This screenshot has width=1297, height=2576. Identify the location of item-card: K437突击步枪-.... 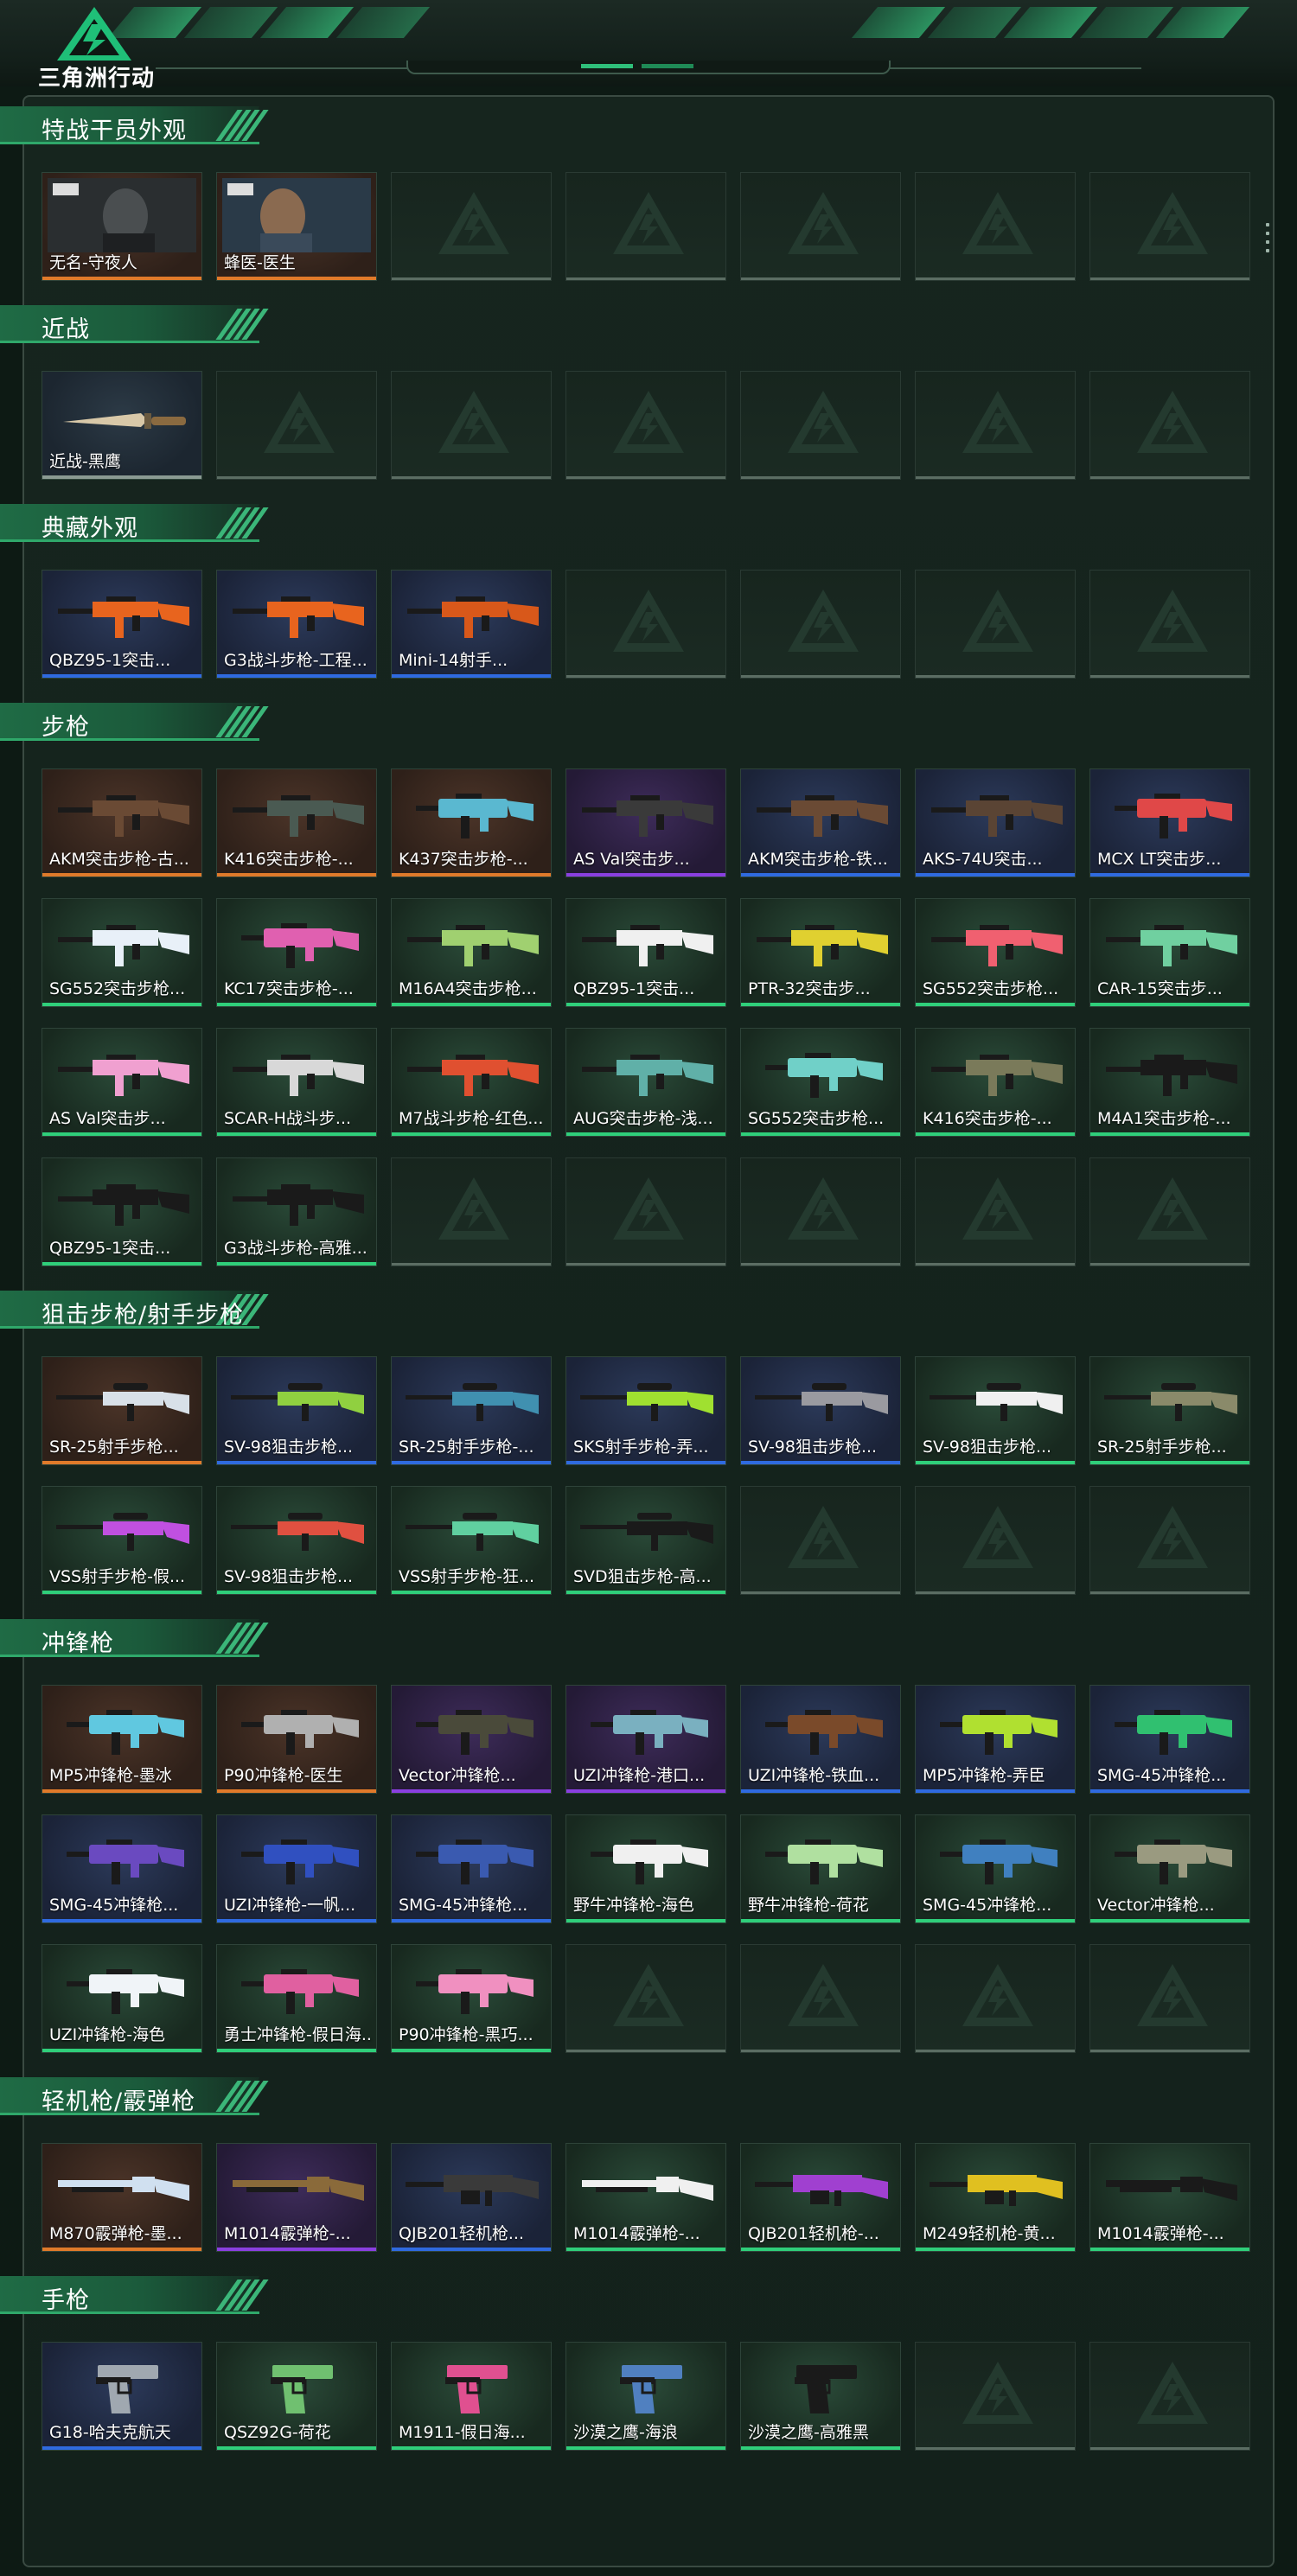
(471, 822).